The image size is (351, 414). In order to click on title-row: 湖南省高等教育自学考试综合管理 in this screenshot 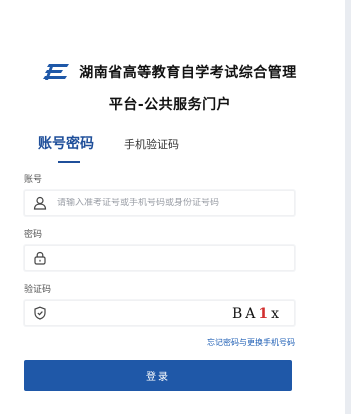, I will do `click(170, 72)`.